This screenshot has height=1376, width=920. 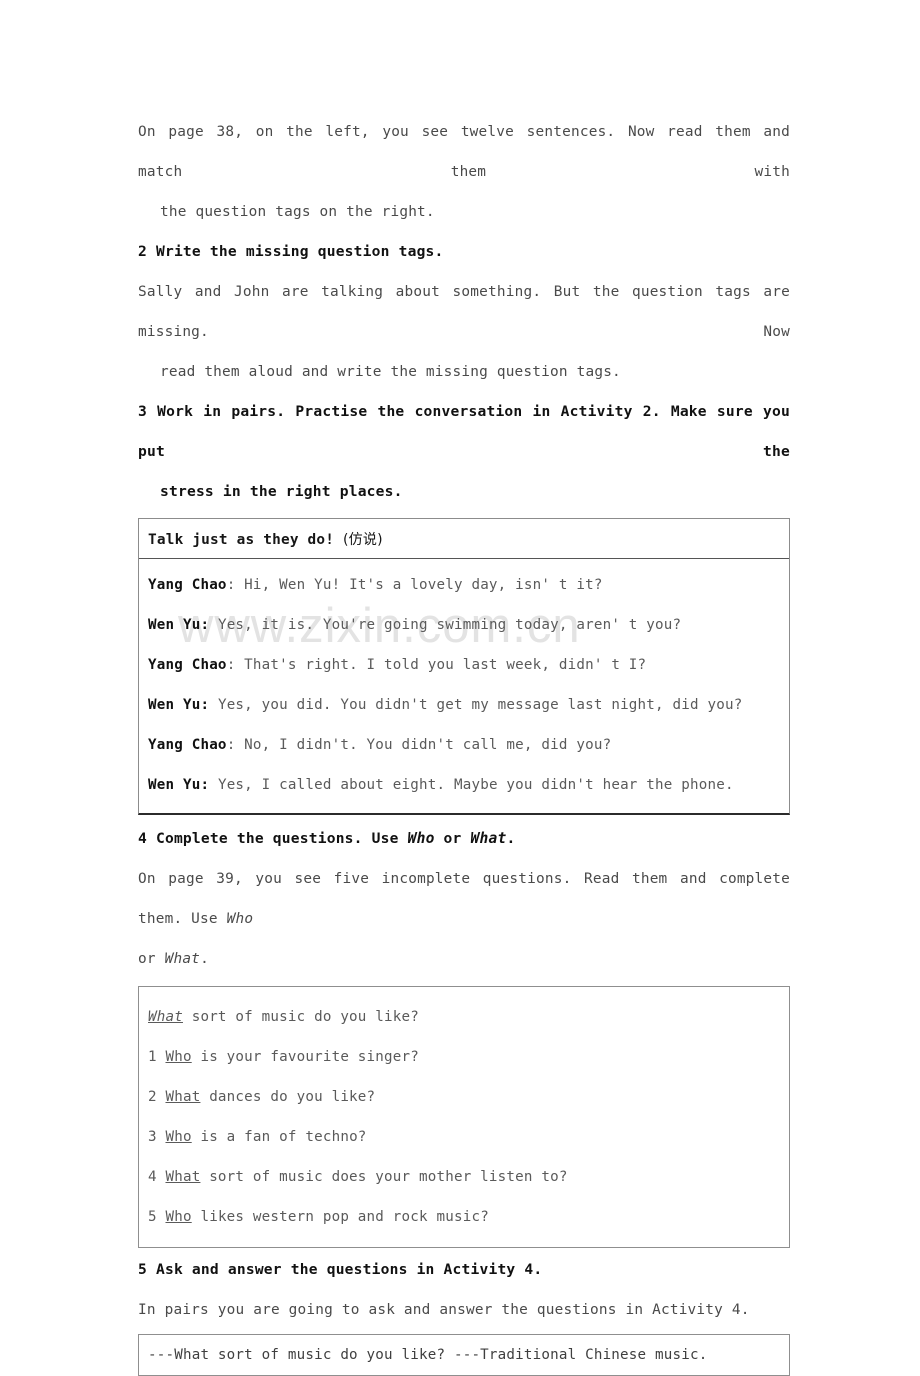 What do you see at coordinates (240, 919) in the screenshot?
I see `activity-4-body-em-who: Who` at bounding box center [240, 919].